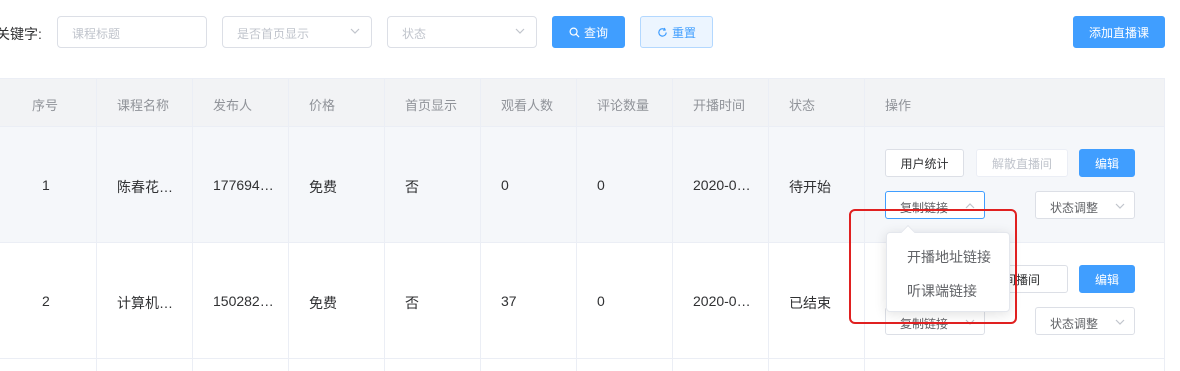 The image size is (1180, 371). Describe the element at coordinates (719, 105) in the screenshot. I see `column-header-start-time: 开播时间` at that location.